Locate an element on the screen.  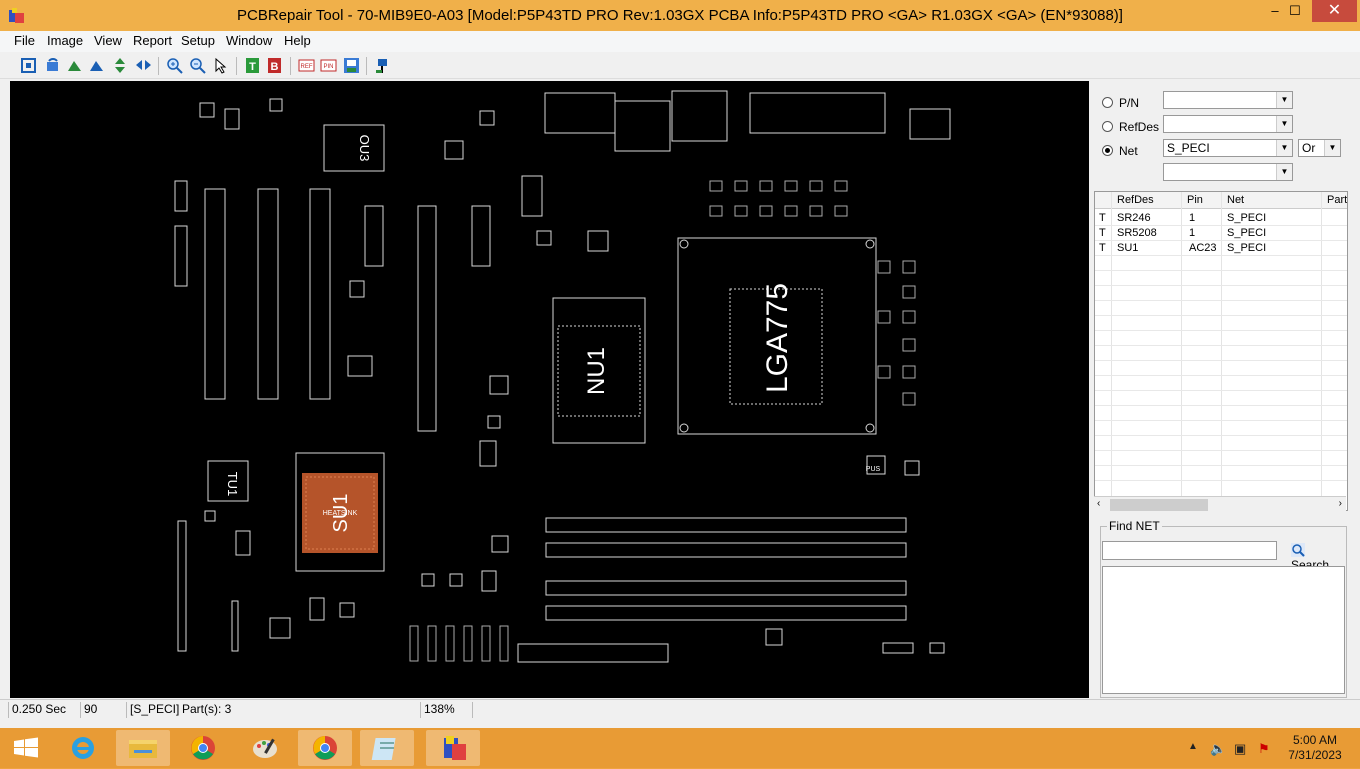
tray-chevron-icon: ▲ is located at coordinates (1193, 746).